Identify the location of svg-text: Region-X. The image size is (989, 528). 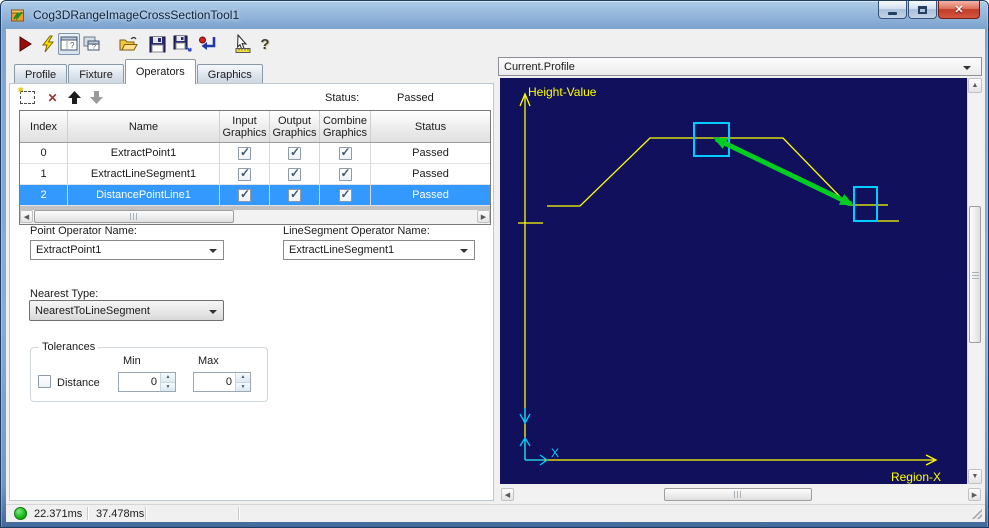
(916, 477).